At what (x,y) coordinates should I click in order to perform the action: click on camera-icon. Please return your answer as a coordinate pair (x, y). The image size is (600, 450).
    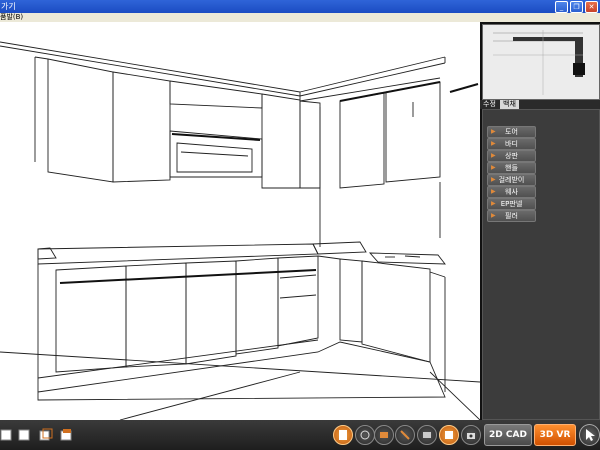
    Looking at the image, I should click on (471, 436).